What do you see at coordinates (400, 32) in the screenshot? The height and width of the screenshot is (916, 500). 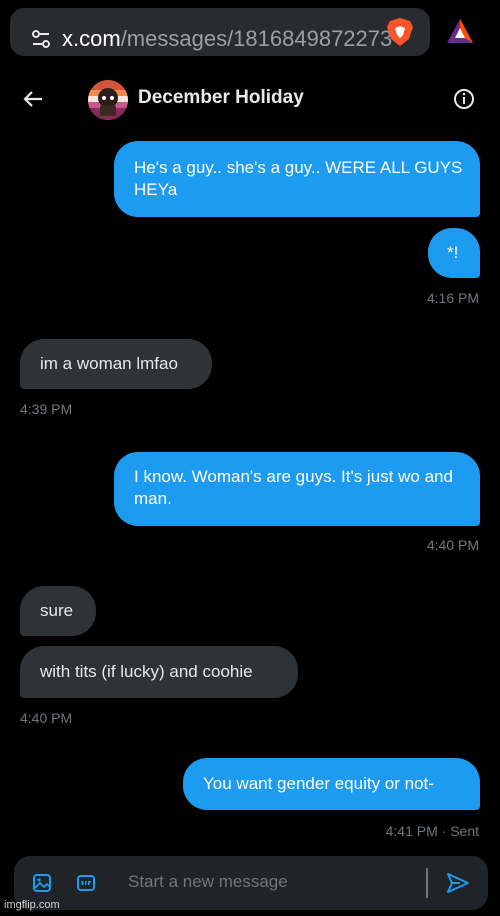 I see `brave-shields-icon` at bounding box center [400, 32].